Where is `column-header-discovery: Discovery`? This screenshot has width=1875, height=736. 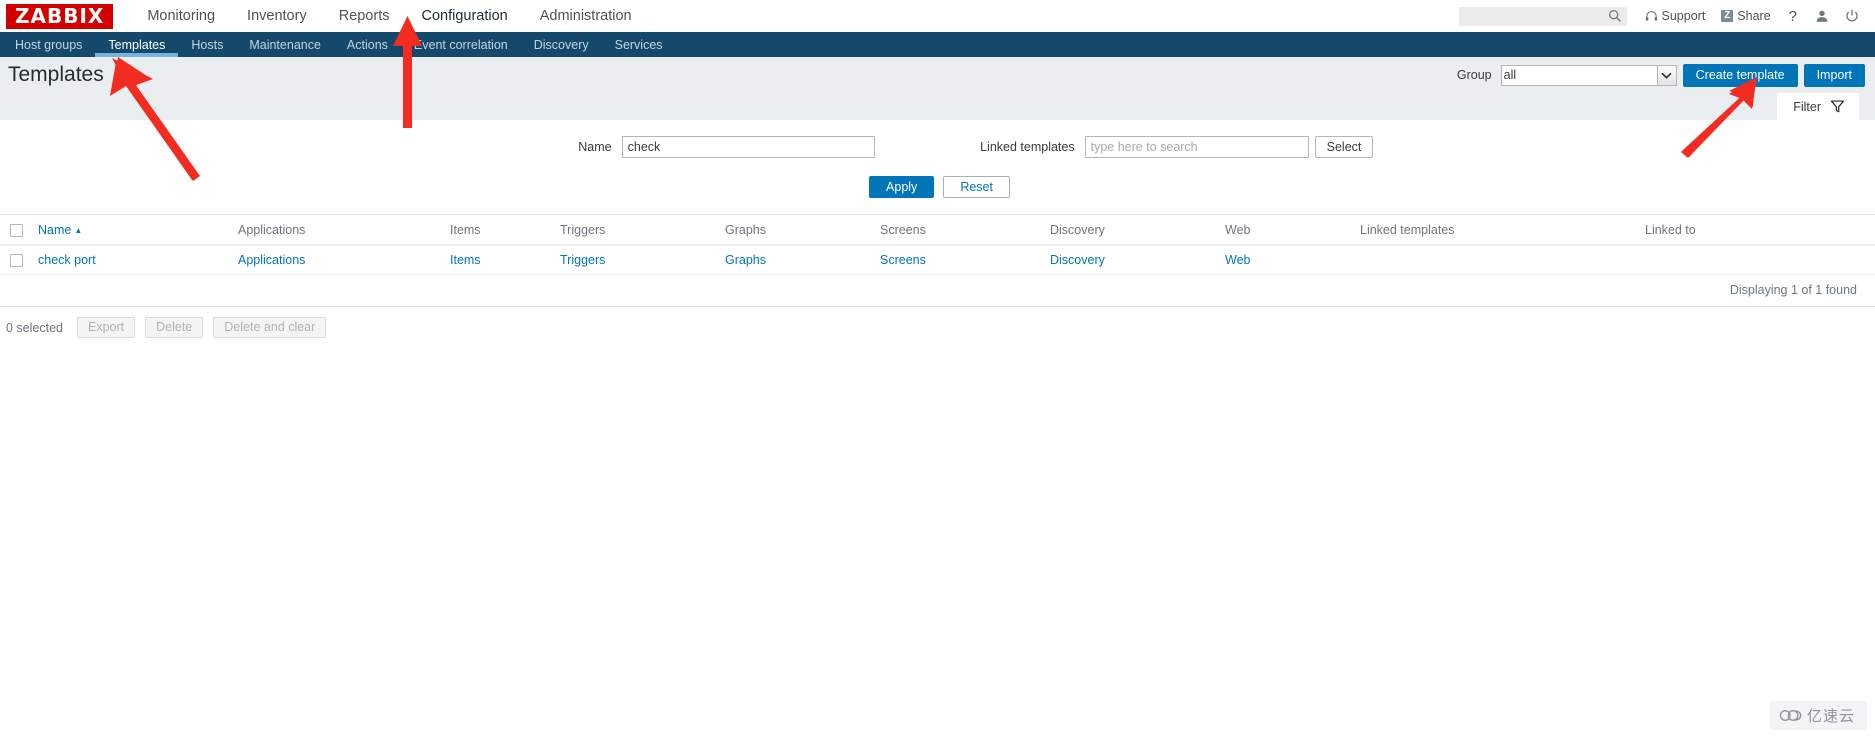 column-header-discovery: Discovery is located at coordinates (1133, 231).